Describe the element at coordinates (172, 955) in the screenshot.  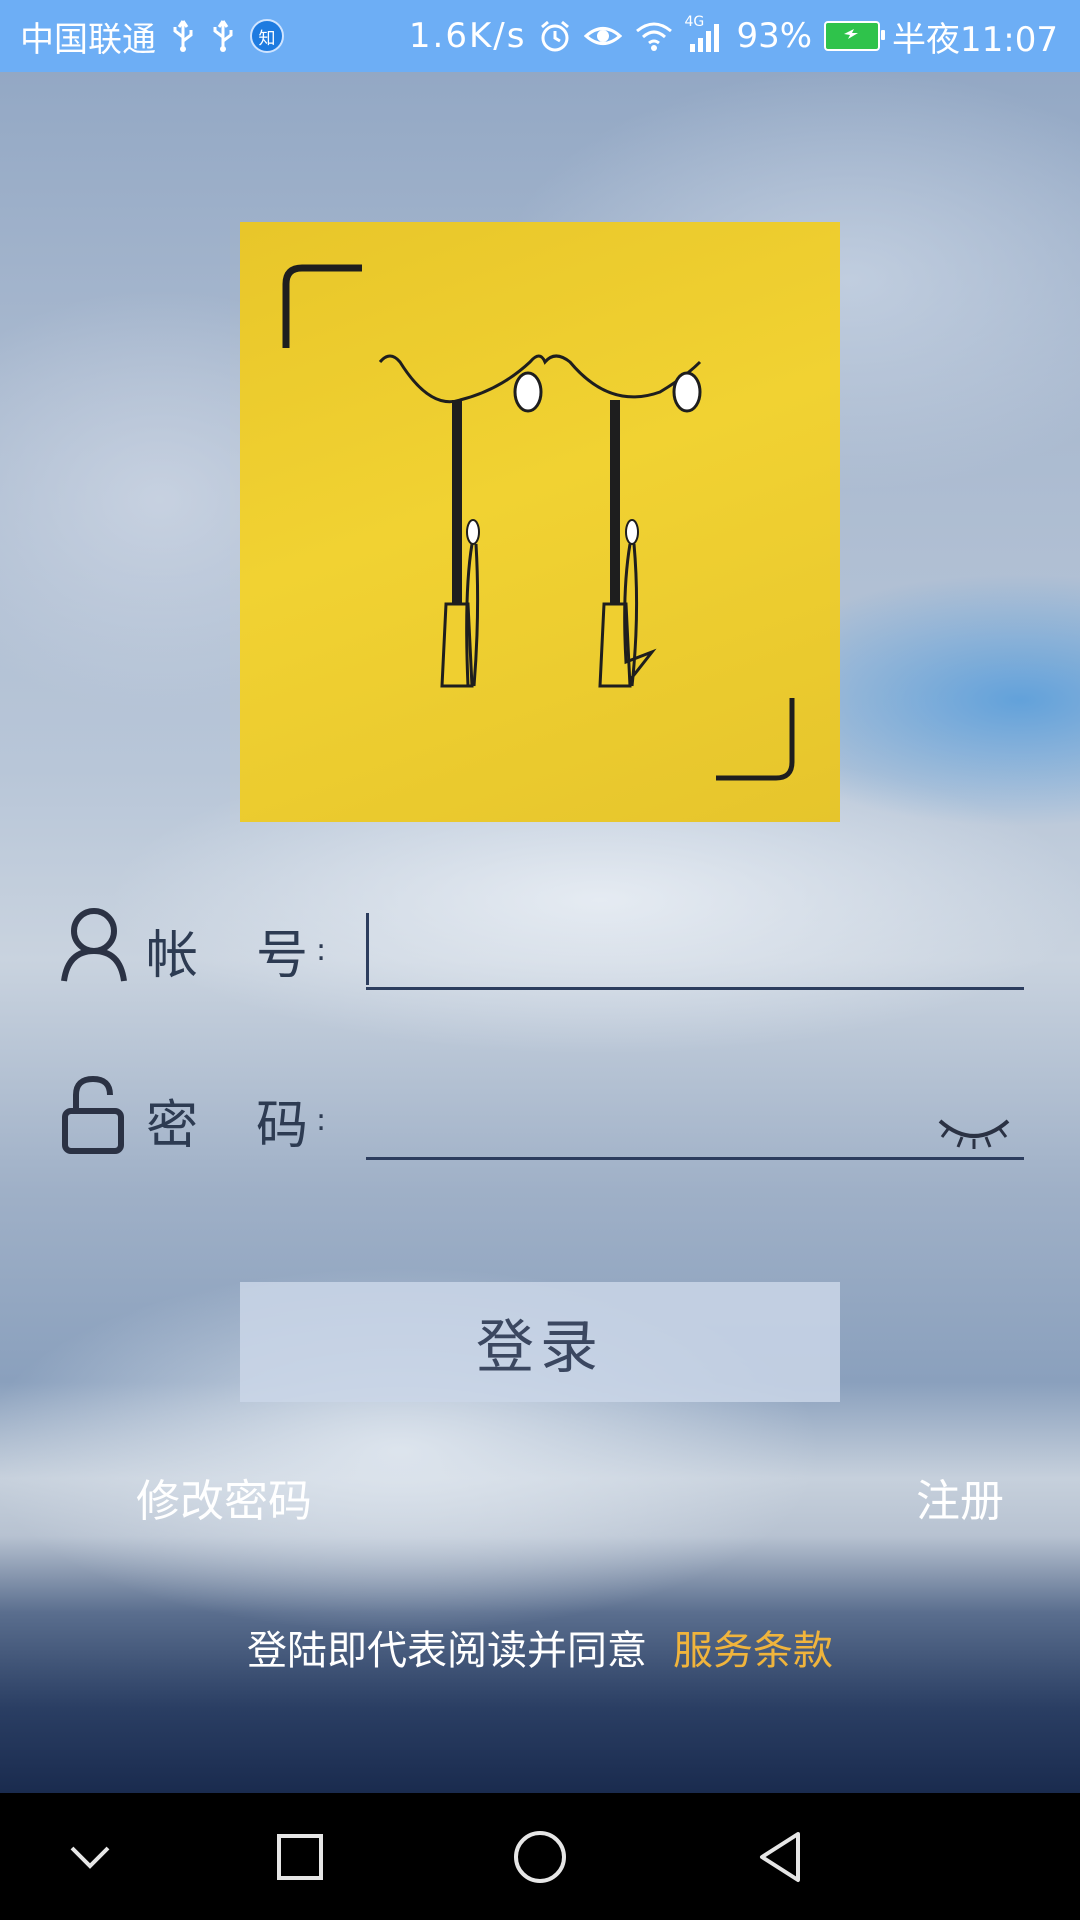
I see `account-label-char1: 帐` at that location.